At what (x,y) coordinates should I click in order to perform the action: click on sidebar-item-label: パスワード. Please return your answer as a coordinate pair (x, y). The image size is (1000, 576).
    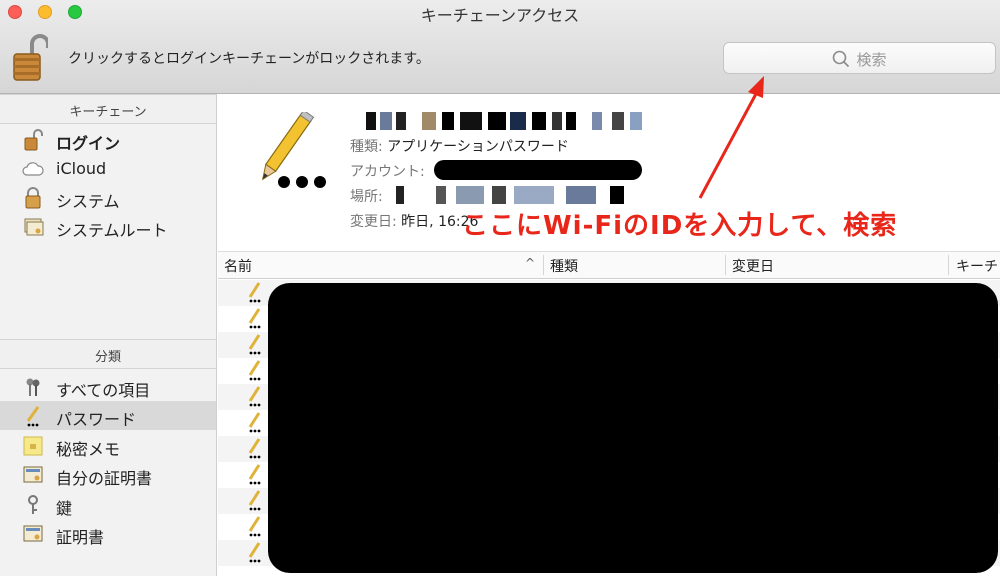
    Looking at the image, I should click on (96, 419).